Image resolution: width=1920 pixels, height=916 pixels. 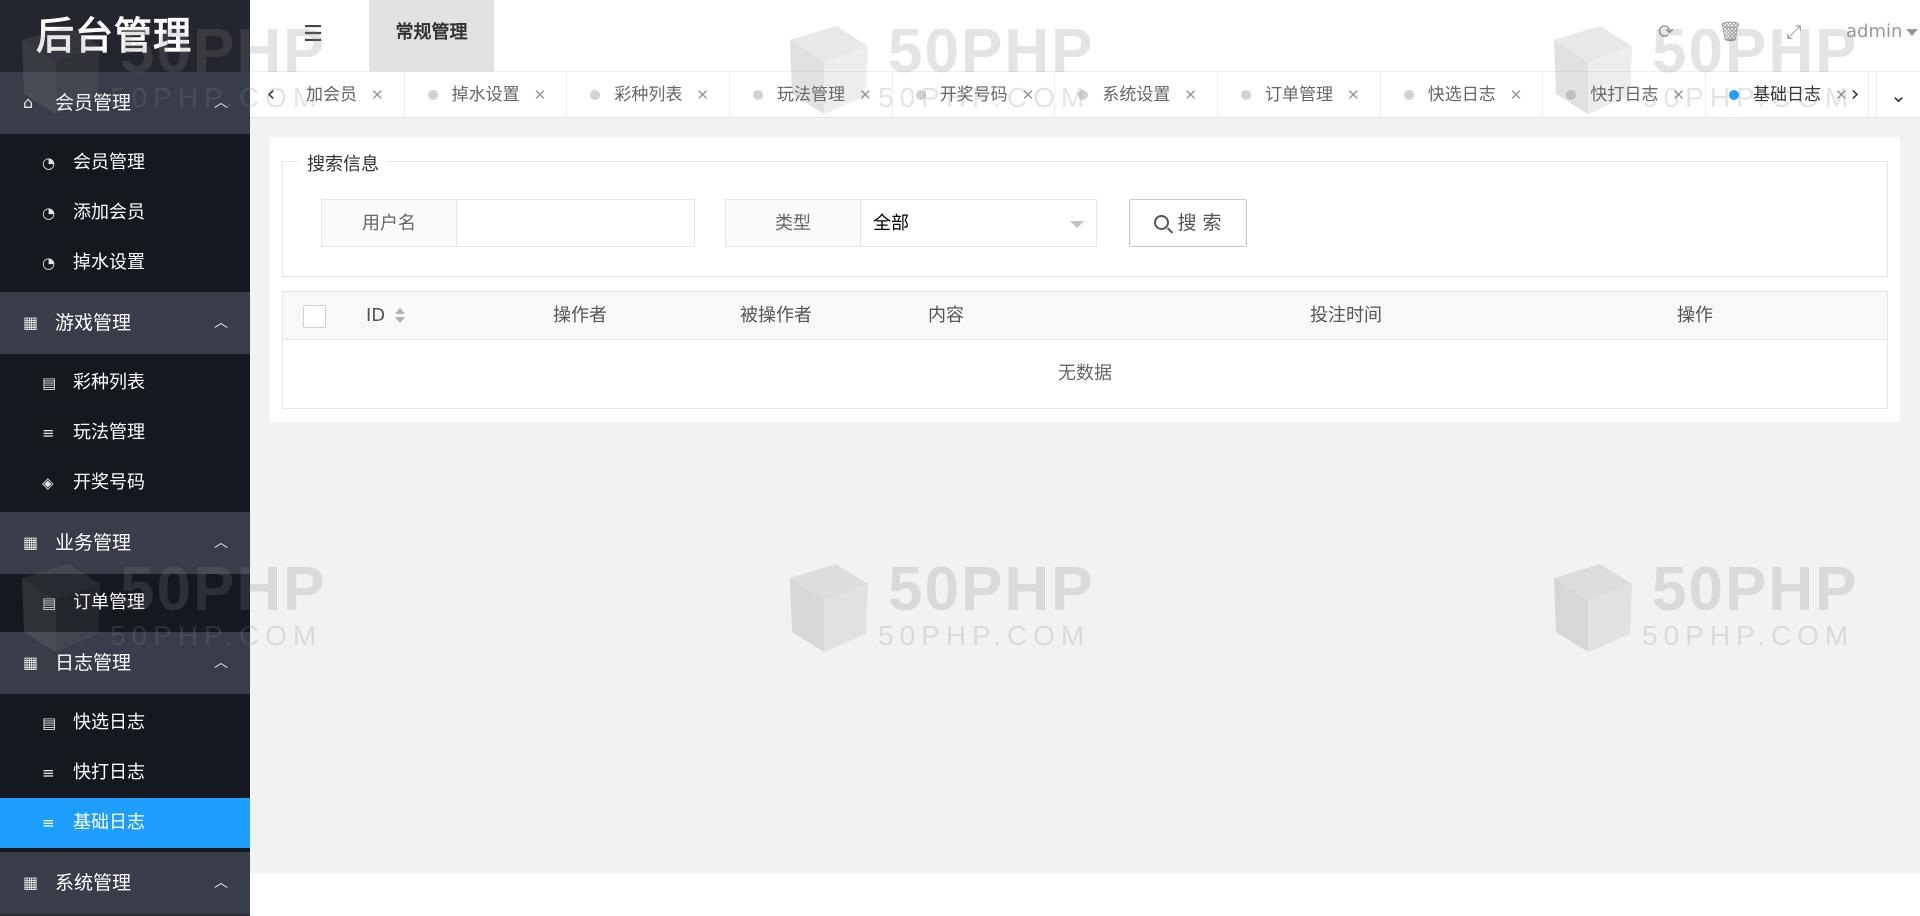 I want to click on tab-system-settings: 系统设置 ✕, so click(x=1139, y=95).